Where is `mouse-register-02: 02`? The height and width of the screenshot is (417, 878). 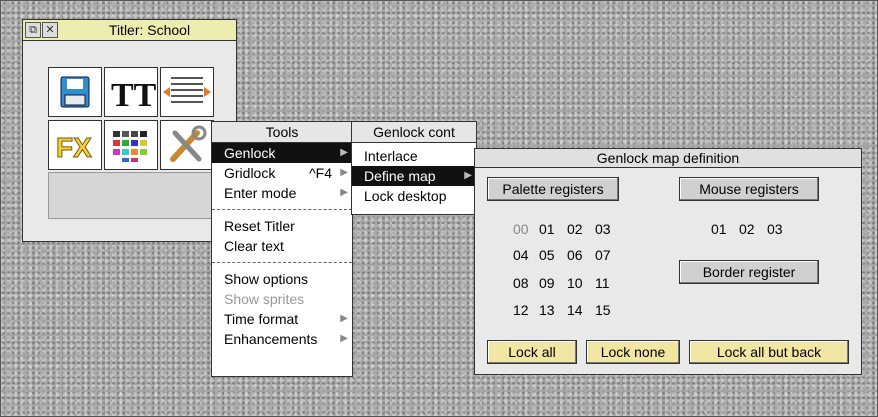 mouse-register-02: 02 is located at coordinates (747, 229).